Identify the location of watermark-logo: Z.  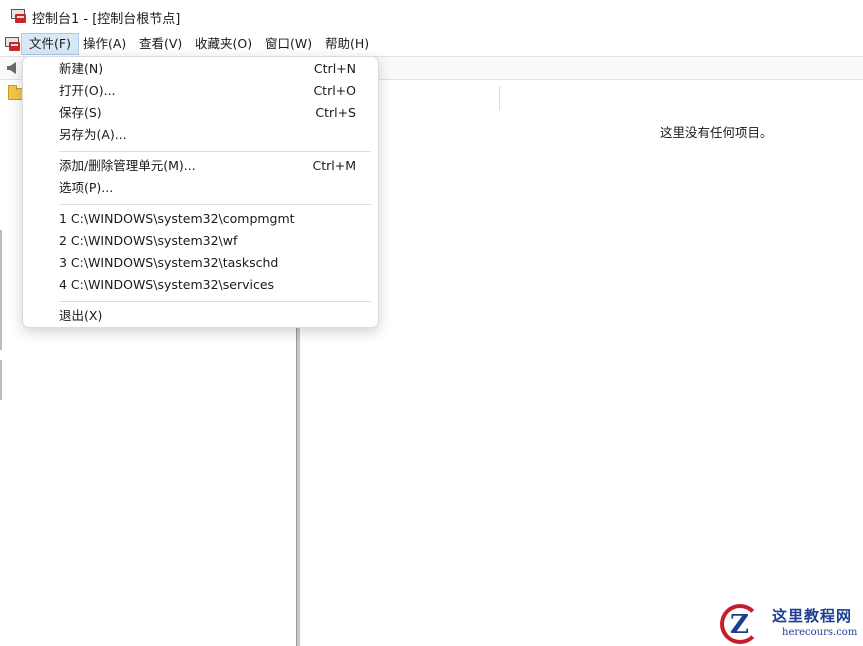
(741, 624).